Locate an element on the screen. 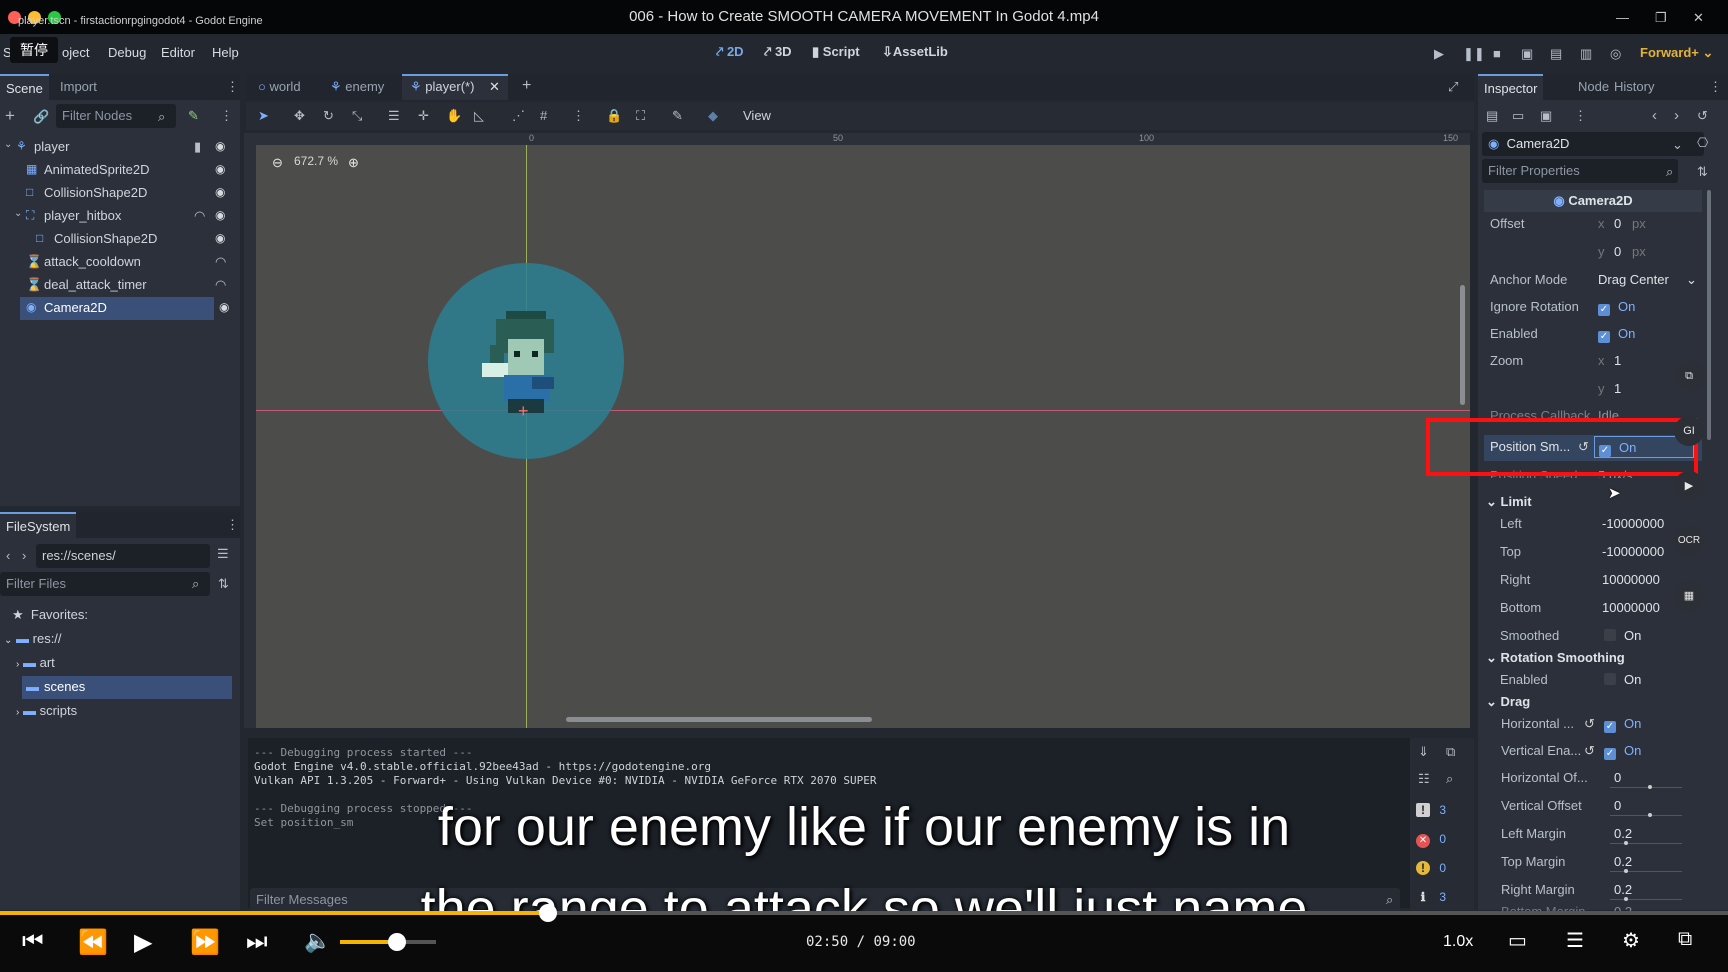 This screenshot has height=972, width=1728. play-icon: ▶ is located at coordinates (143, 942).